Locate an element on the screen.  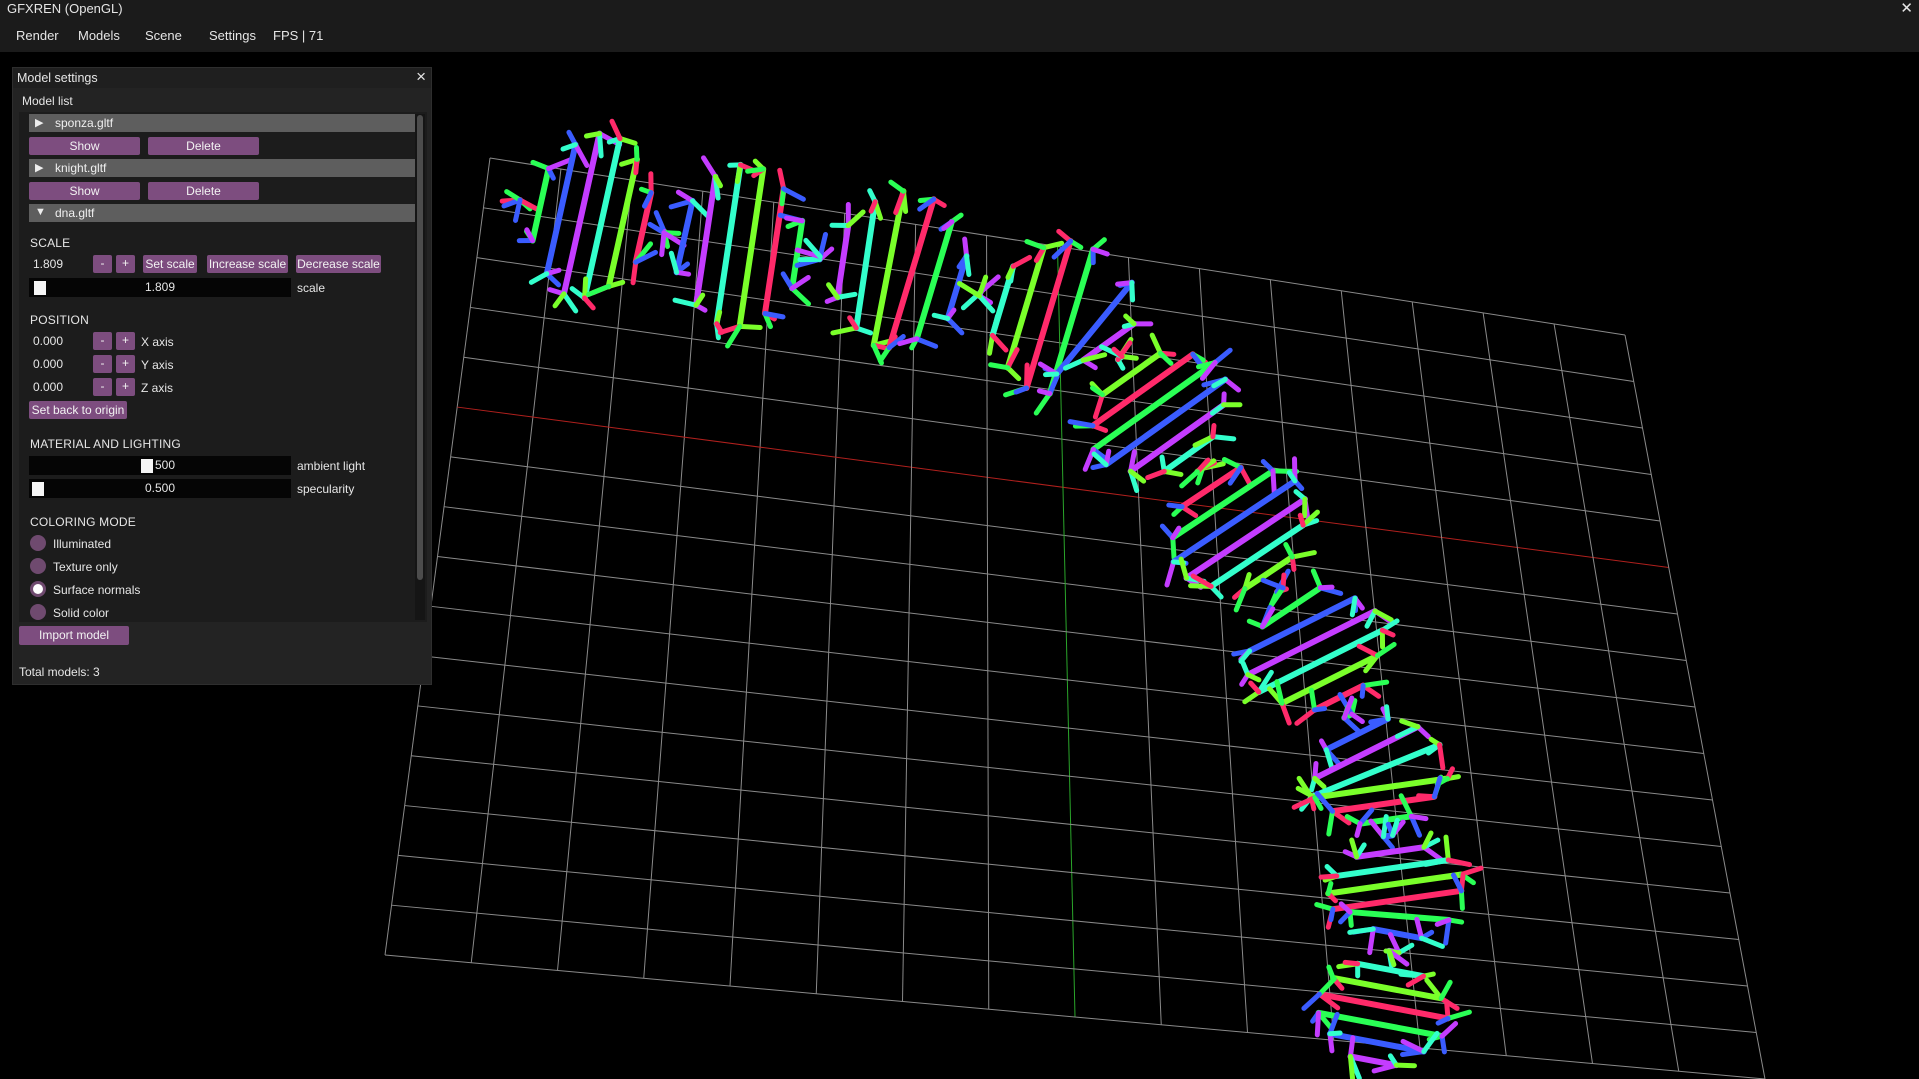
scale-value-input: 1.809 is located at coordinates (55, 264).